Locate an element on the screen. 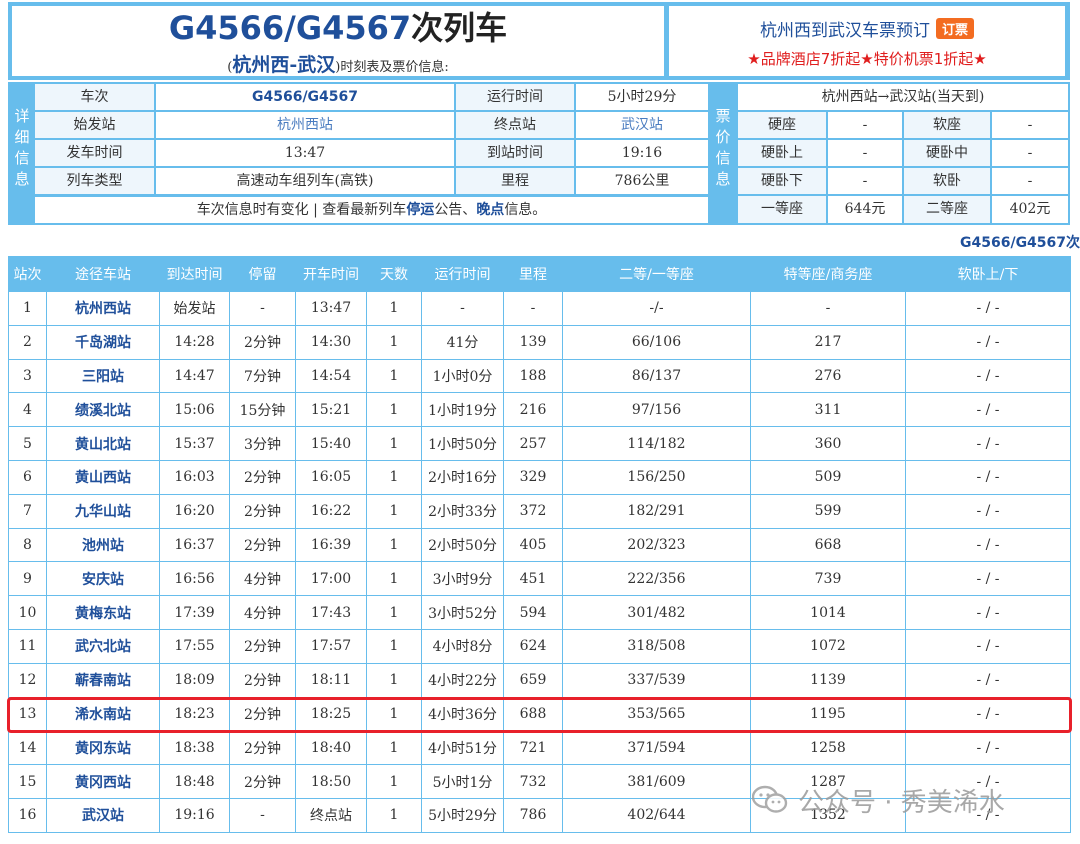 The height and width of the screenshot is (844, 1080). station-name: 武穴北站 is located at coordinates (103, 646).